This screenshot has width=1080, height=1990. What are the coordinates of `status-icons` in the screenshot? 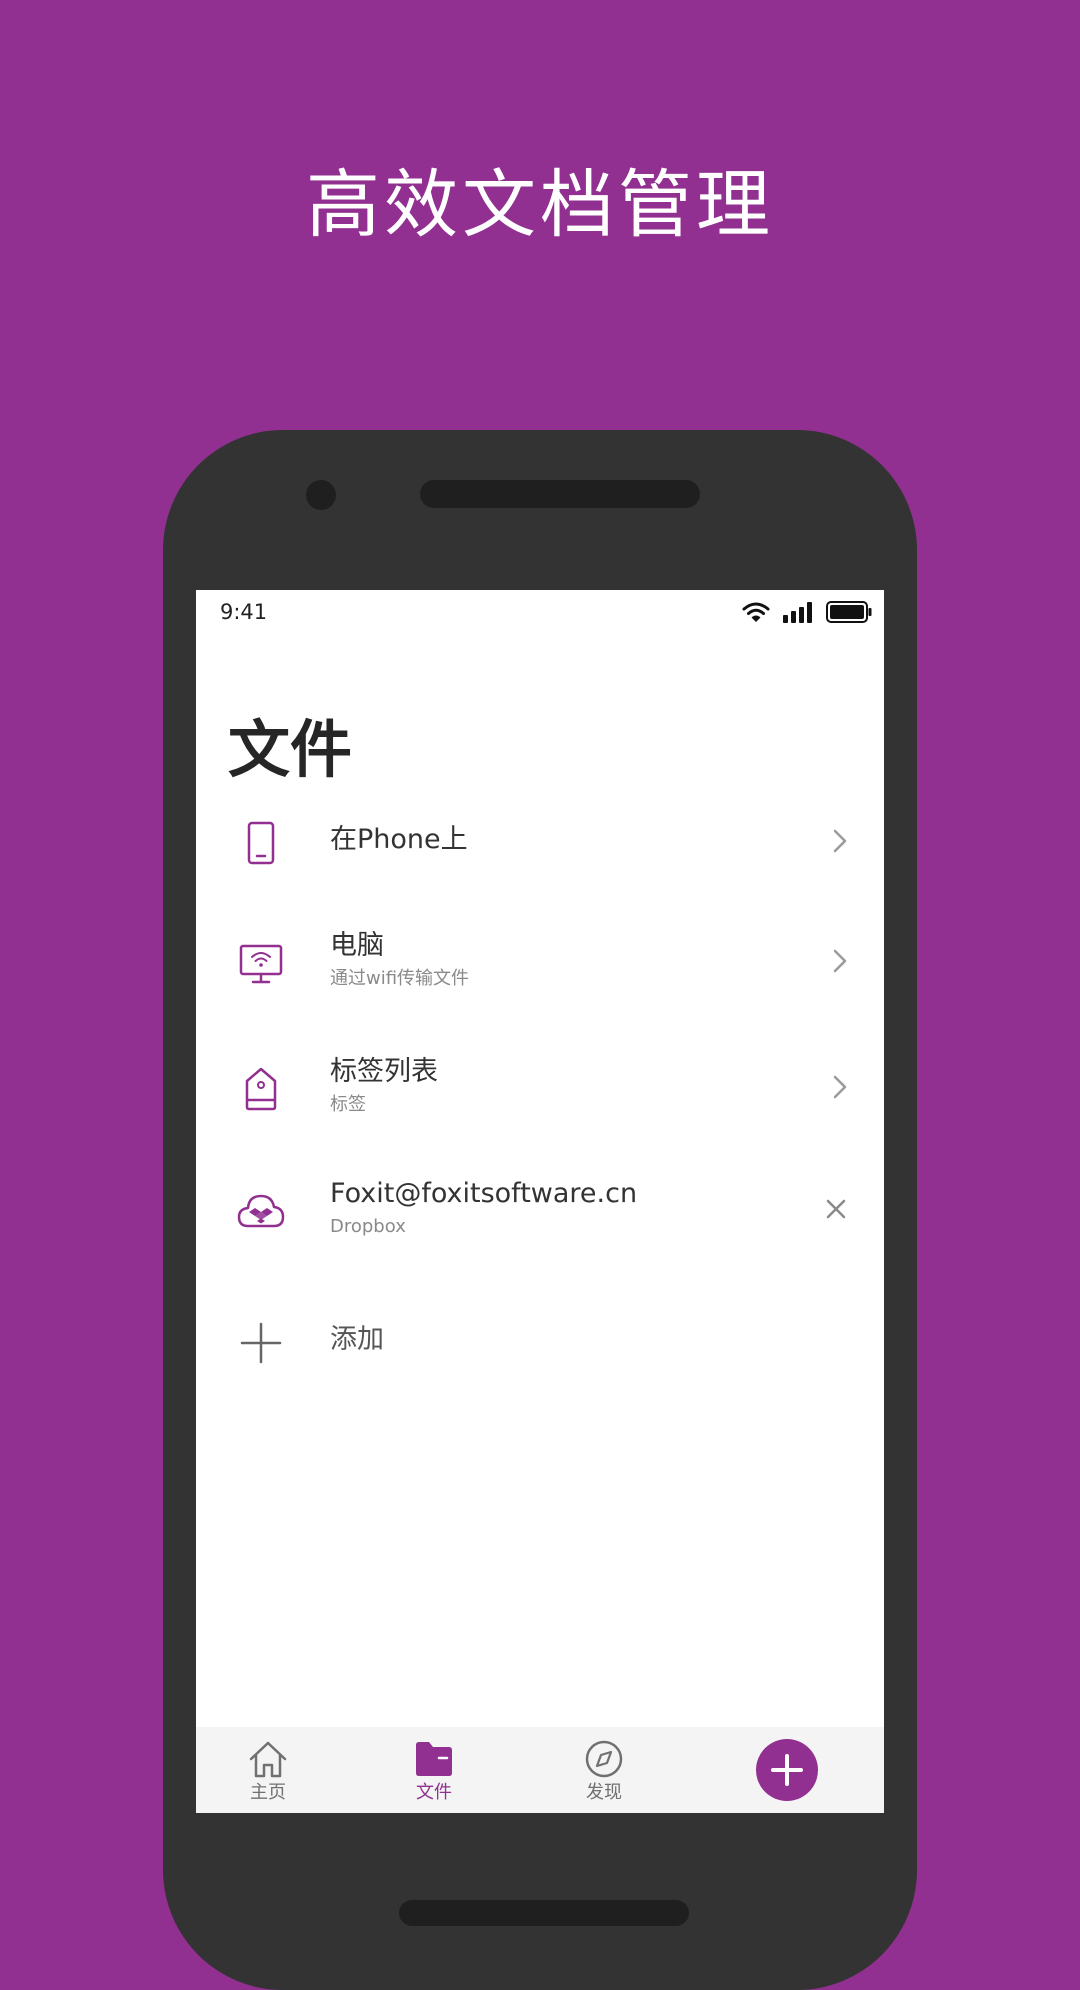 It's located at (807, 612).